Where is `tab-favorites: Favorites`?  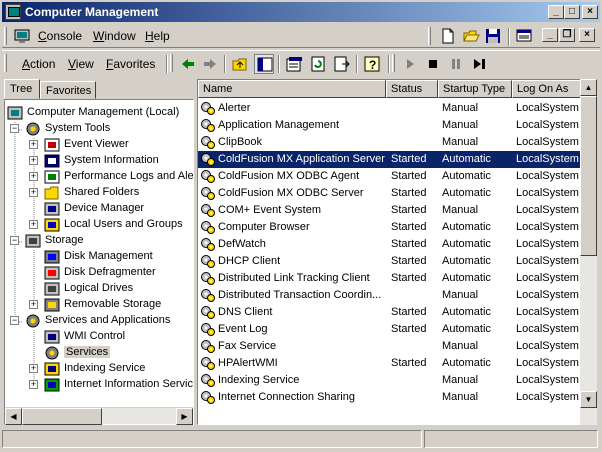 tab-favorites: Favorites is located at coordinates (68, 90).